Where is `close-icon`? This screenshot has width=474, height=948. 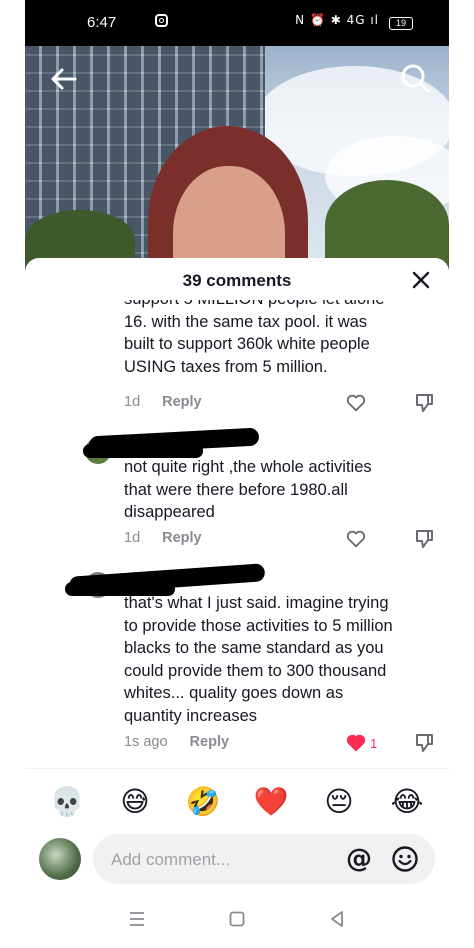
close-icon is located at coordinates (421, 280).